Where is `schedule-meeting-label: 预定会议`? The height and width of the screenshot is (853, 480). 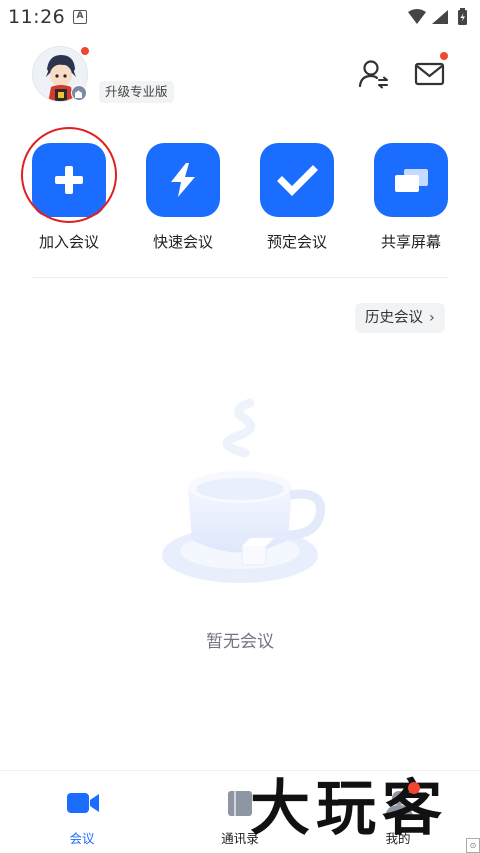 schedule-meeting-label: 预定会议 is located at coordinates (296, 242).